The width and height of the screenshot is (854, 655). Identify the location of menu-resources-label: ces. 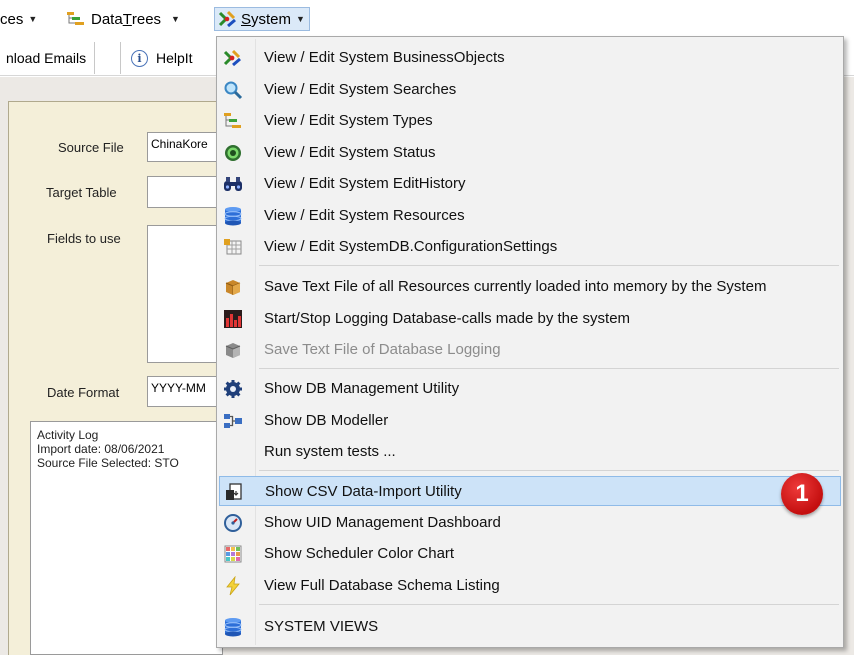
(12, 19).